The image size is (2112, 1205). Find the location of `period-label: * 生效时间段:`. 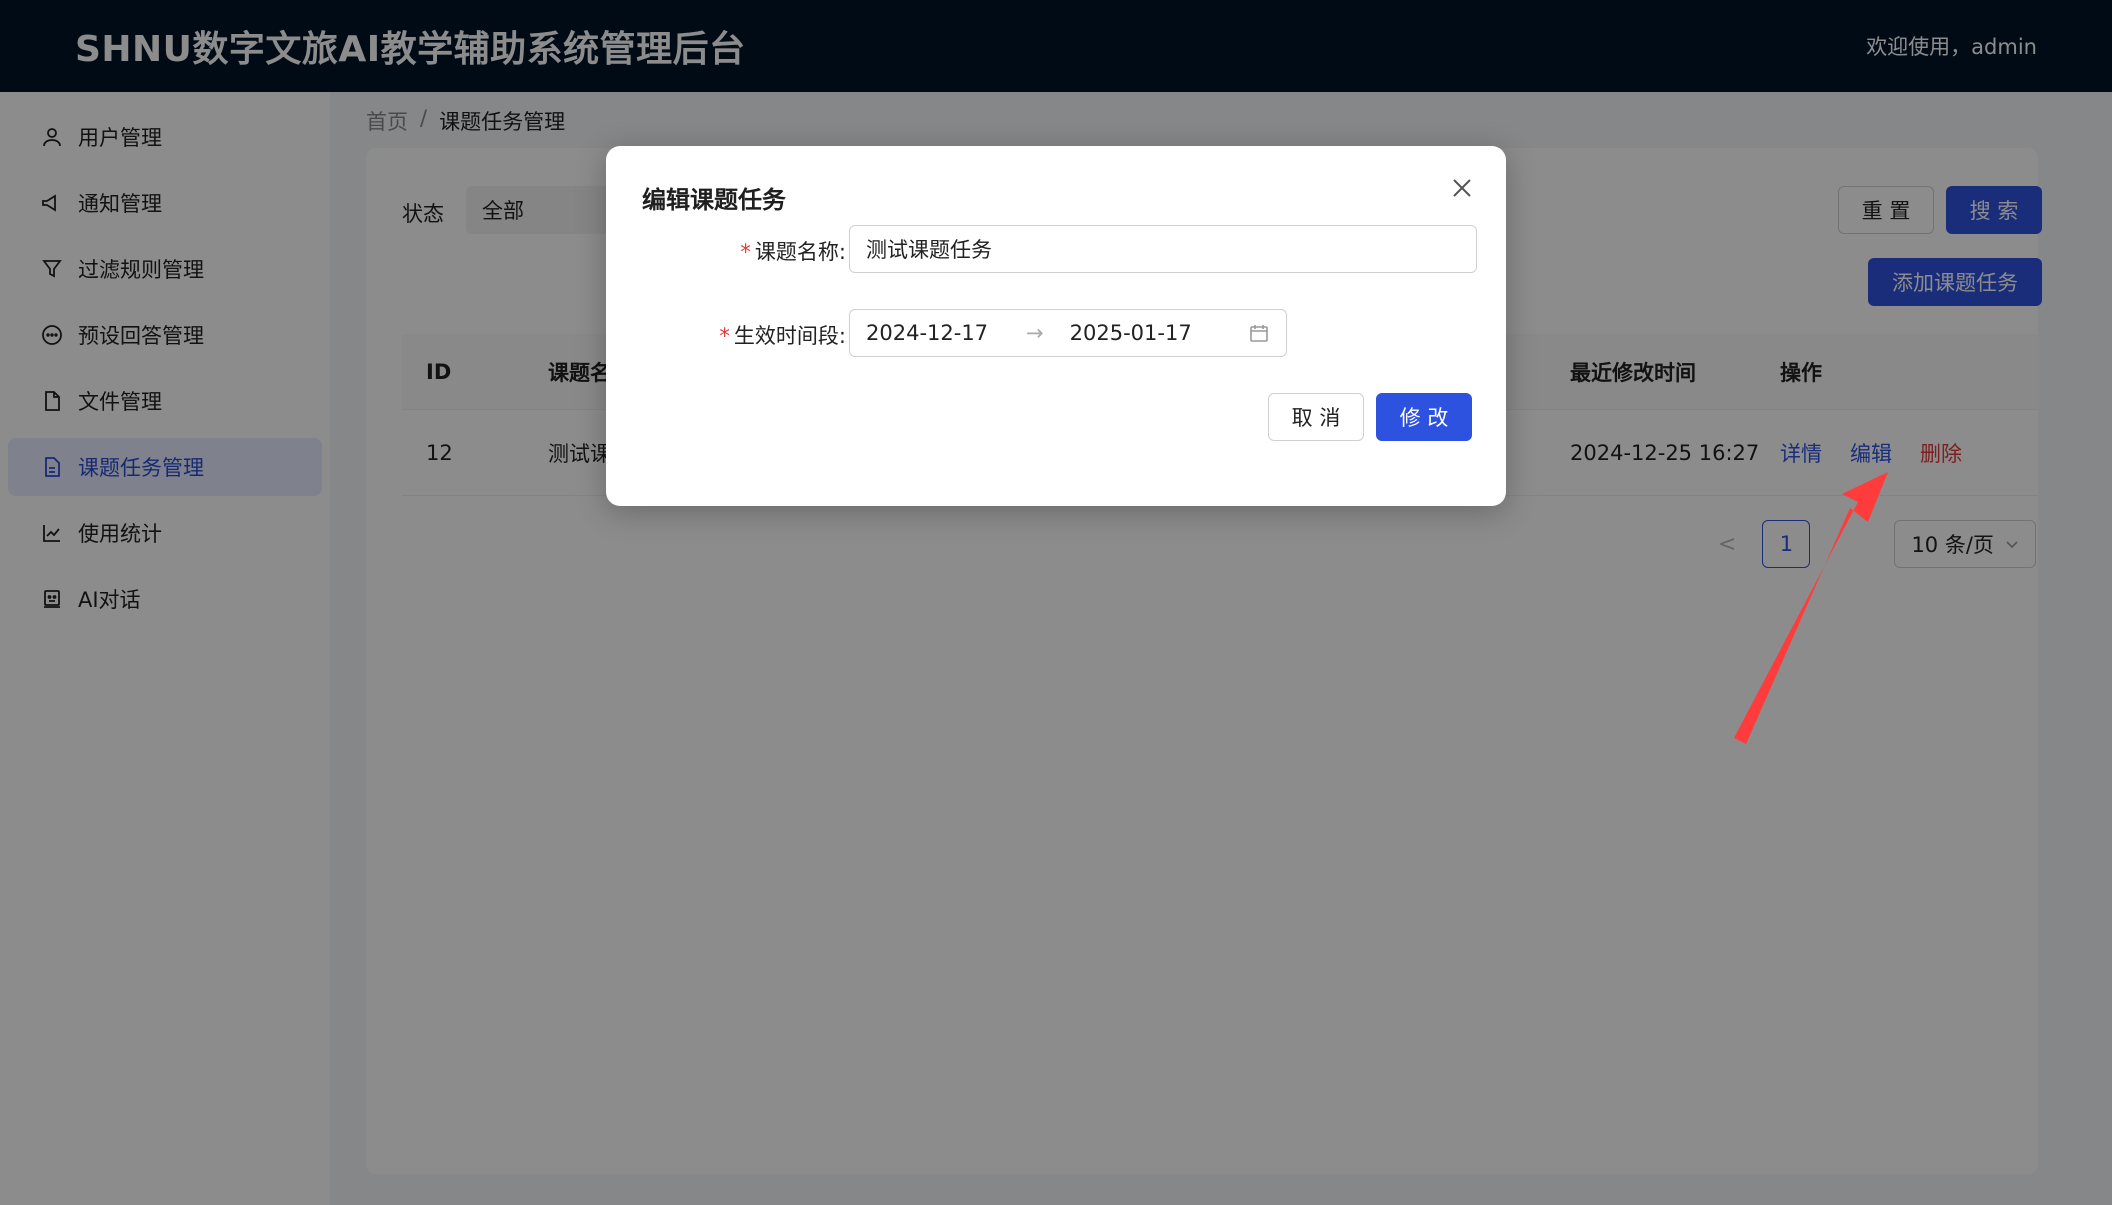

period-label: * 生效时间段: is located at coordinates (726, 335).